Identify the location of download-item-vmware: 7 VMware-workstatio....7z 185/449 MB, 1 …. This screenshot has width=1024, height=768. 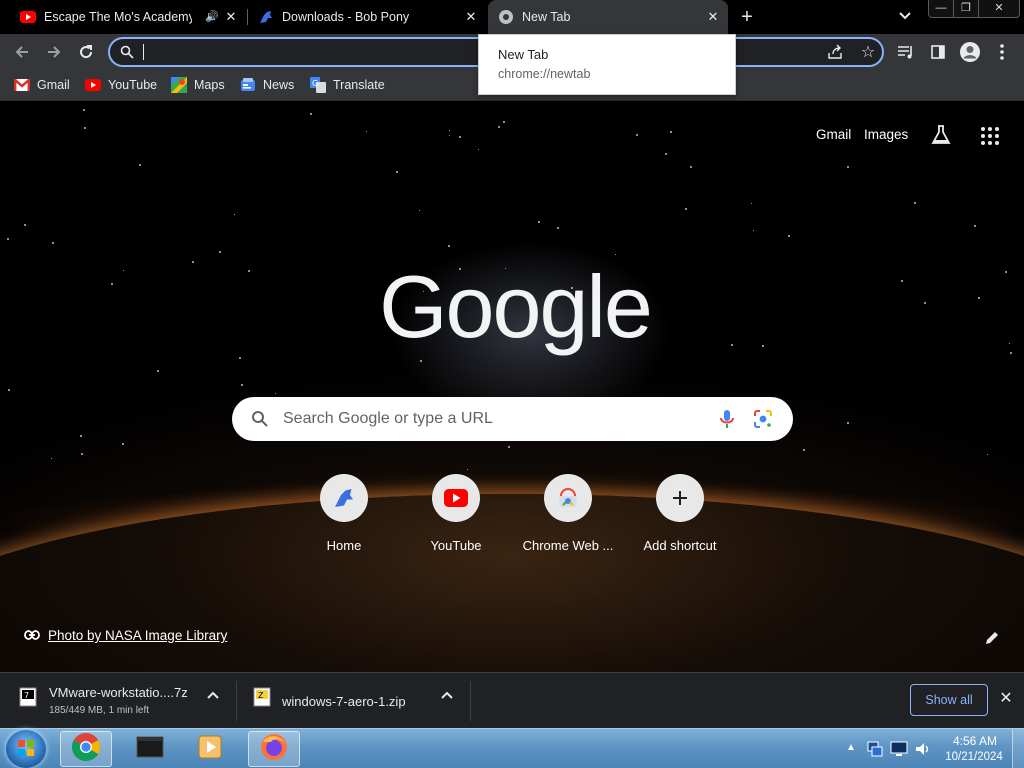
(118, 701).